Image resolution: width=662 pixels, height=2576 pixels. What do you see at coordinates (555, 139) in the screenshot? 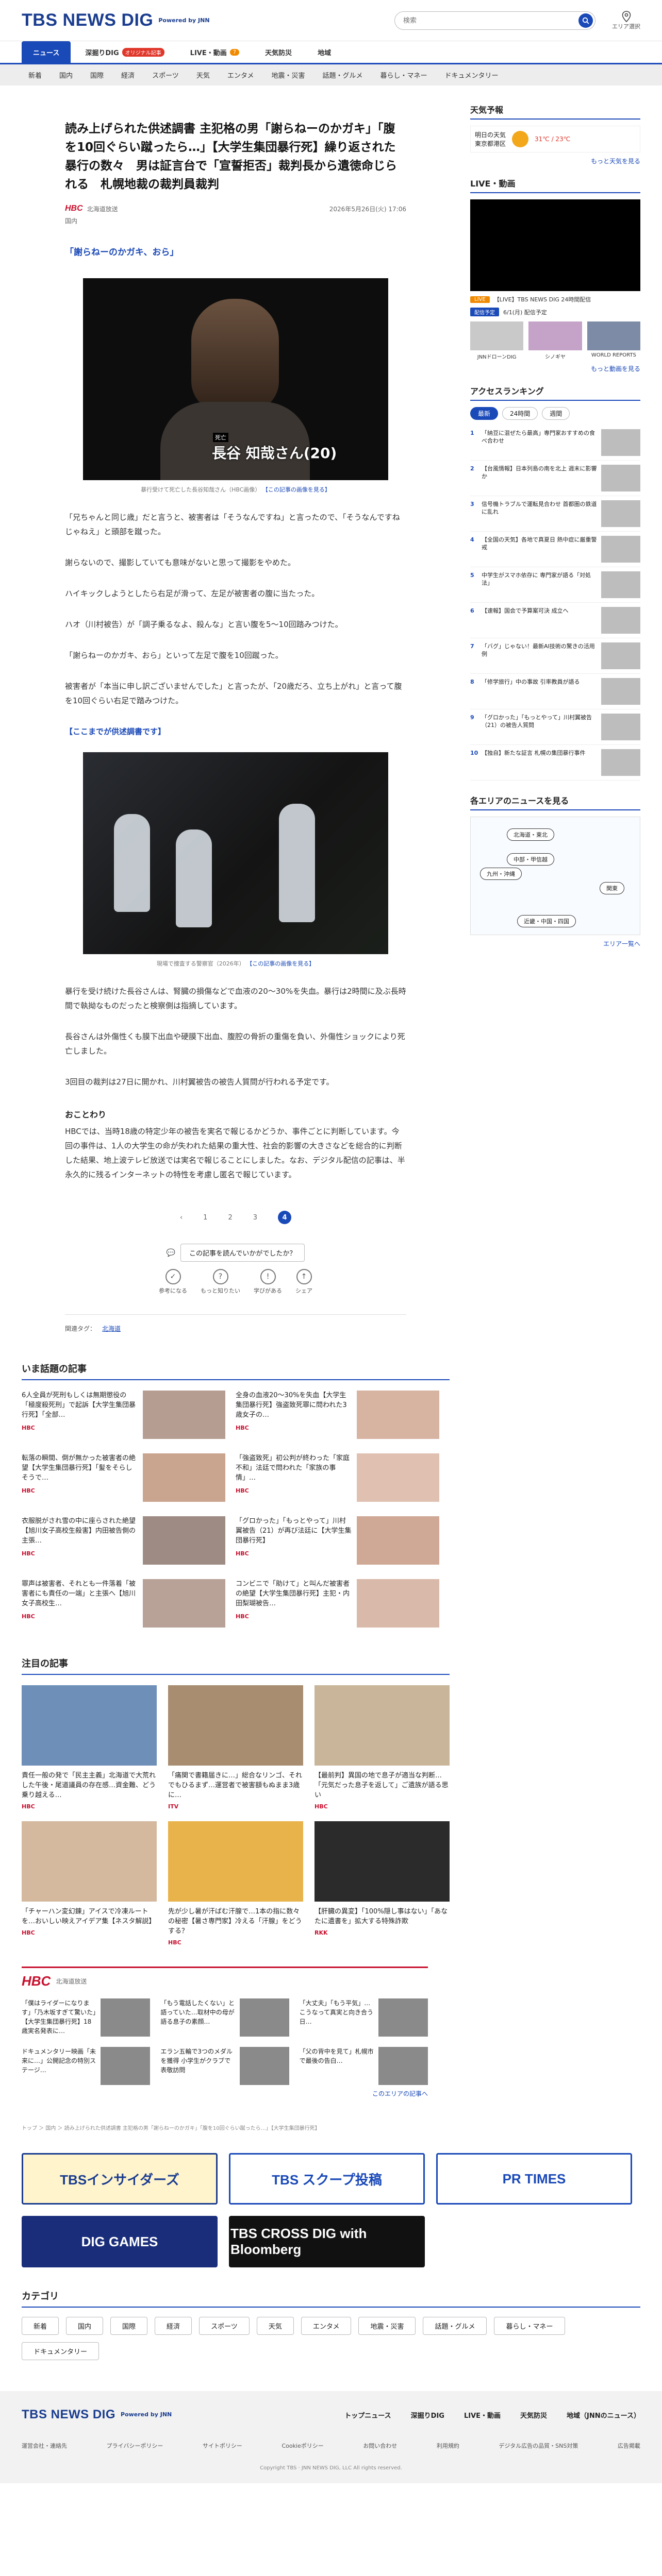
I see `weather-widget: 明日の天気 東京都港区 31℃ / 23℃` at bounding box center [555, 139].